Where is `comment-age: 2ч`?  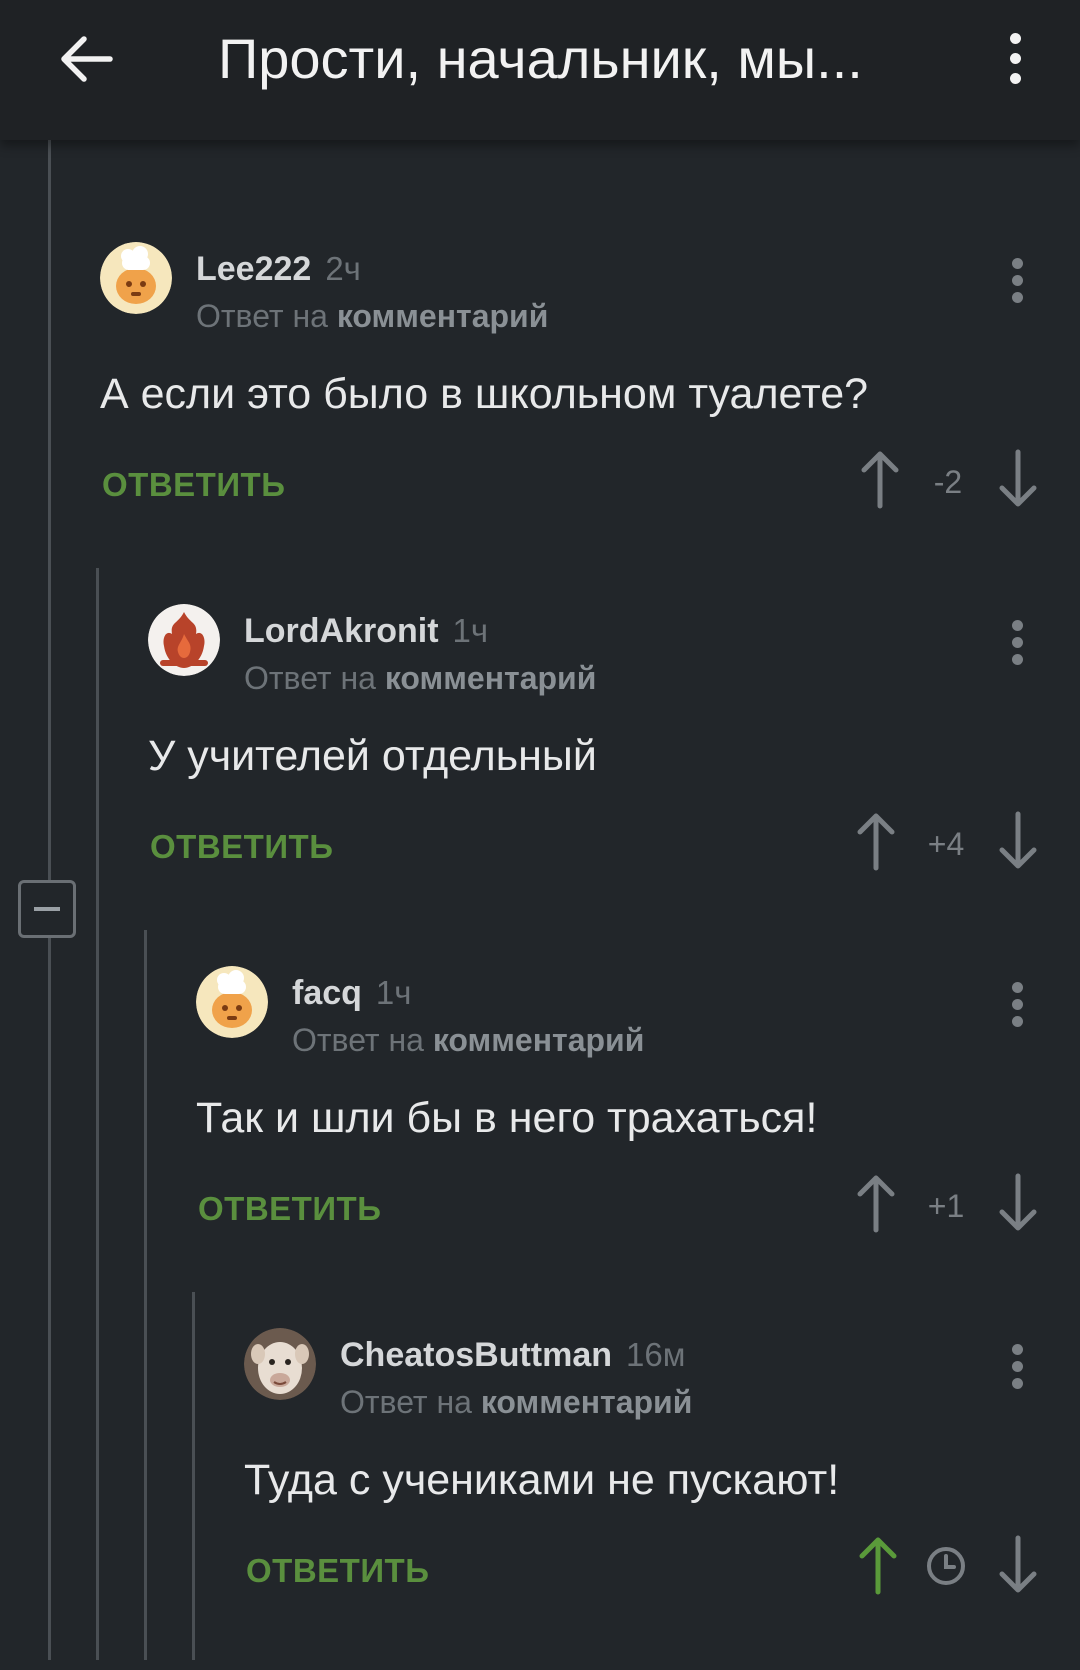
comment-age: 2ч is located at coordinates (343, 268).